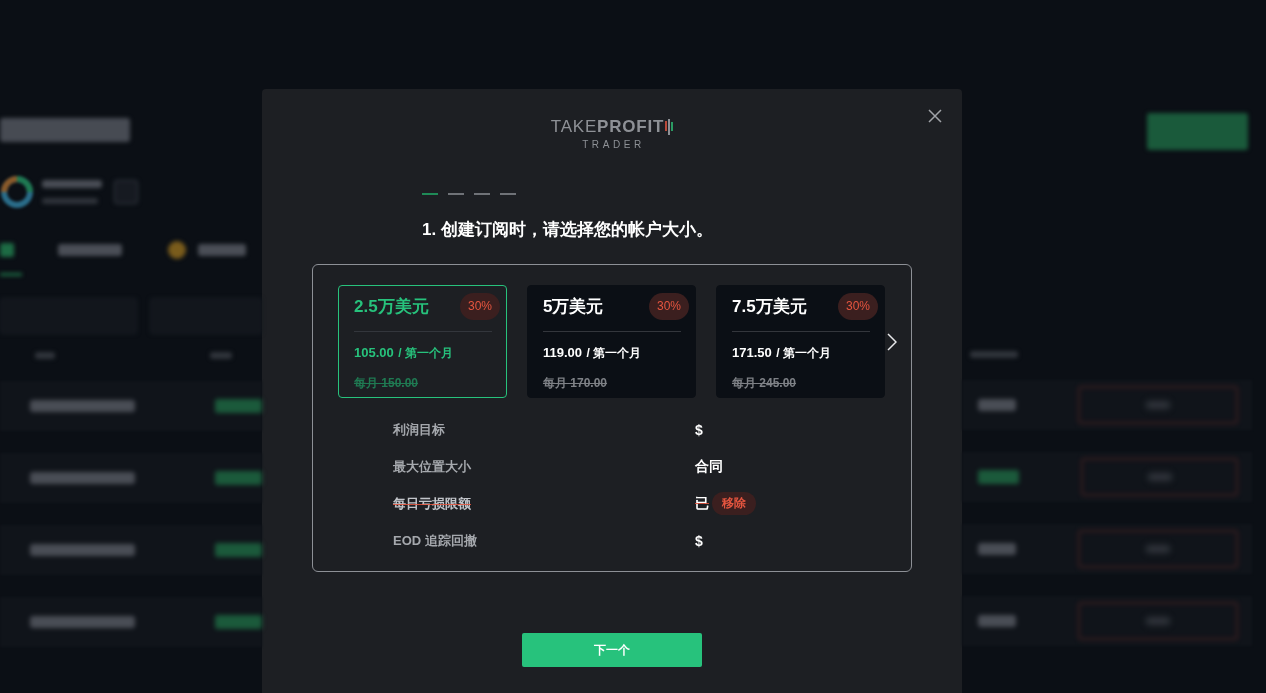 Image resolution: width=1266 pixels, height=693 pixels. I want to click on close-button, so click(935, 116).